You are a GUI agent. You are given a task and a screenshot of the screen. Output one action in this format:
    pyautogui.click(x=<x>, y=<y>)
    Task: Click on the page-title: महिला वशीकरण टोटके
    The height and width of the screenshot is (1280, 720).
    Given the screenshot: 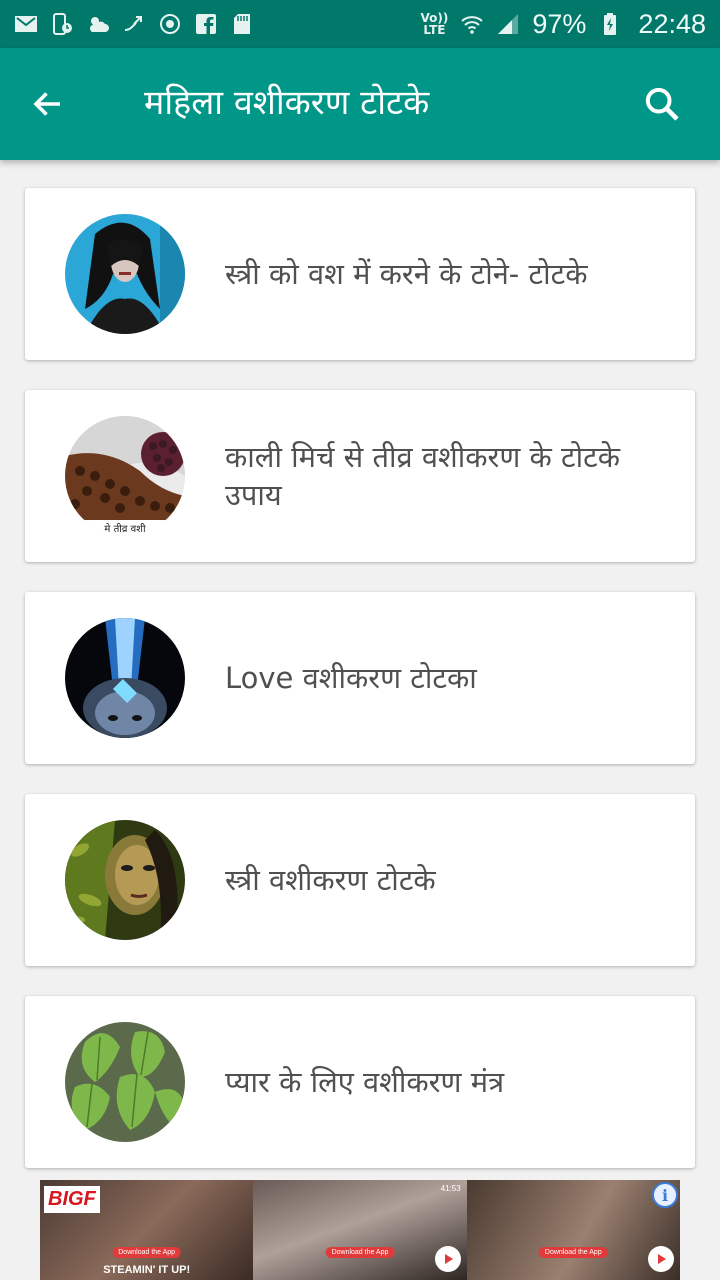 What is the action you would take?
    pyautogui.click(x=287, y=103)
    